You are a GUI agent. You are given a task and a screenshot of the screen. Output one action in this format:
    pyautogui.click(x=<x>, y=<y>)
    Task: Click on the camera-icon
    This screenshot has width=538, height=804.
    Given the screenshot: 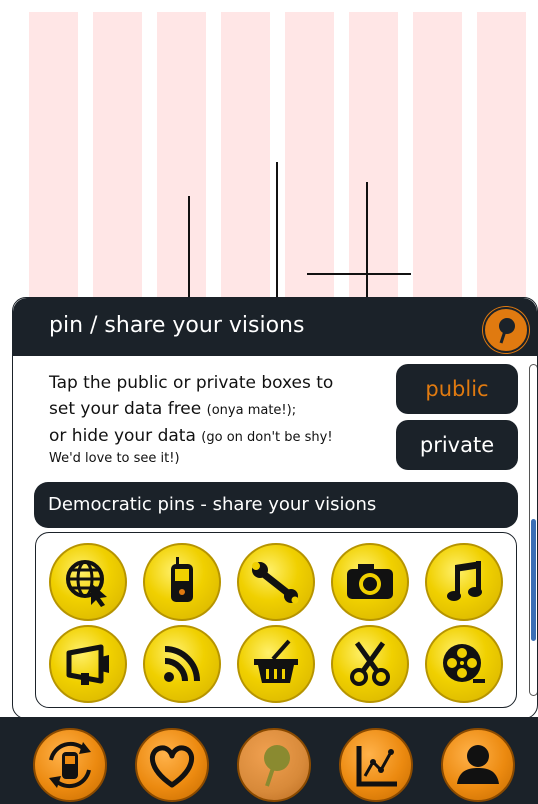 What is the action you would take?
    pyautogui.click(x=370, y=581)
    